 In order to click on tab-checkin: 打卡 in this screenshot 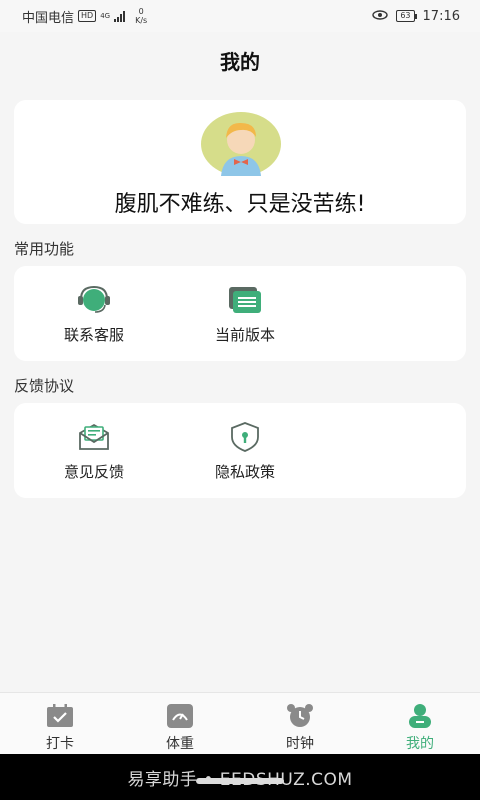, I will do `click(60, 723)`.